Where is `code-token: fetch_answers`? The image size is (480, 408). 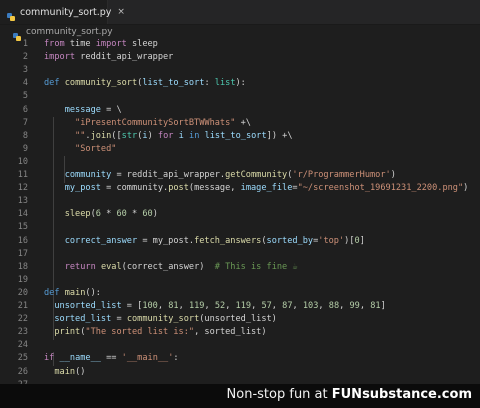 code-token: fetch_answers is located at coordinates (228, 240).